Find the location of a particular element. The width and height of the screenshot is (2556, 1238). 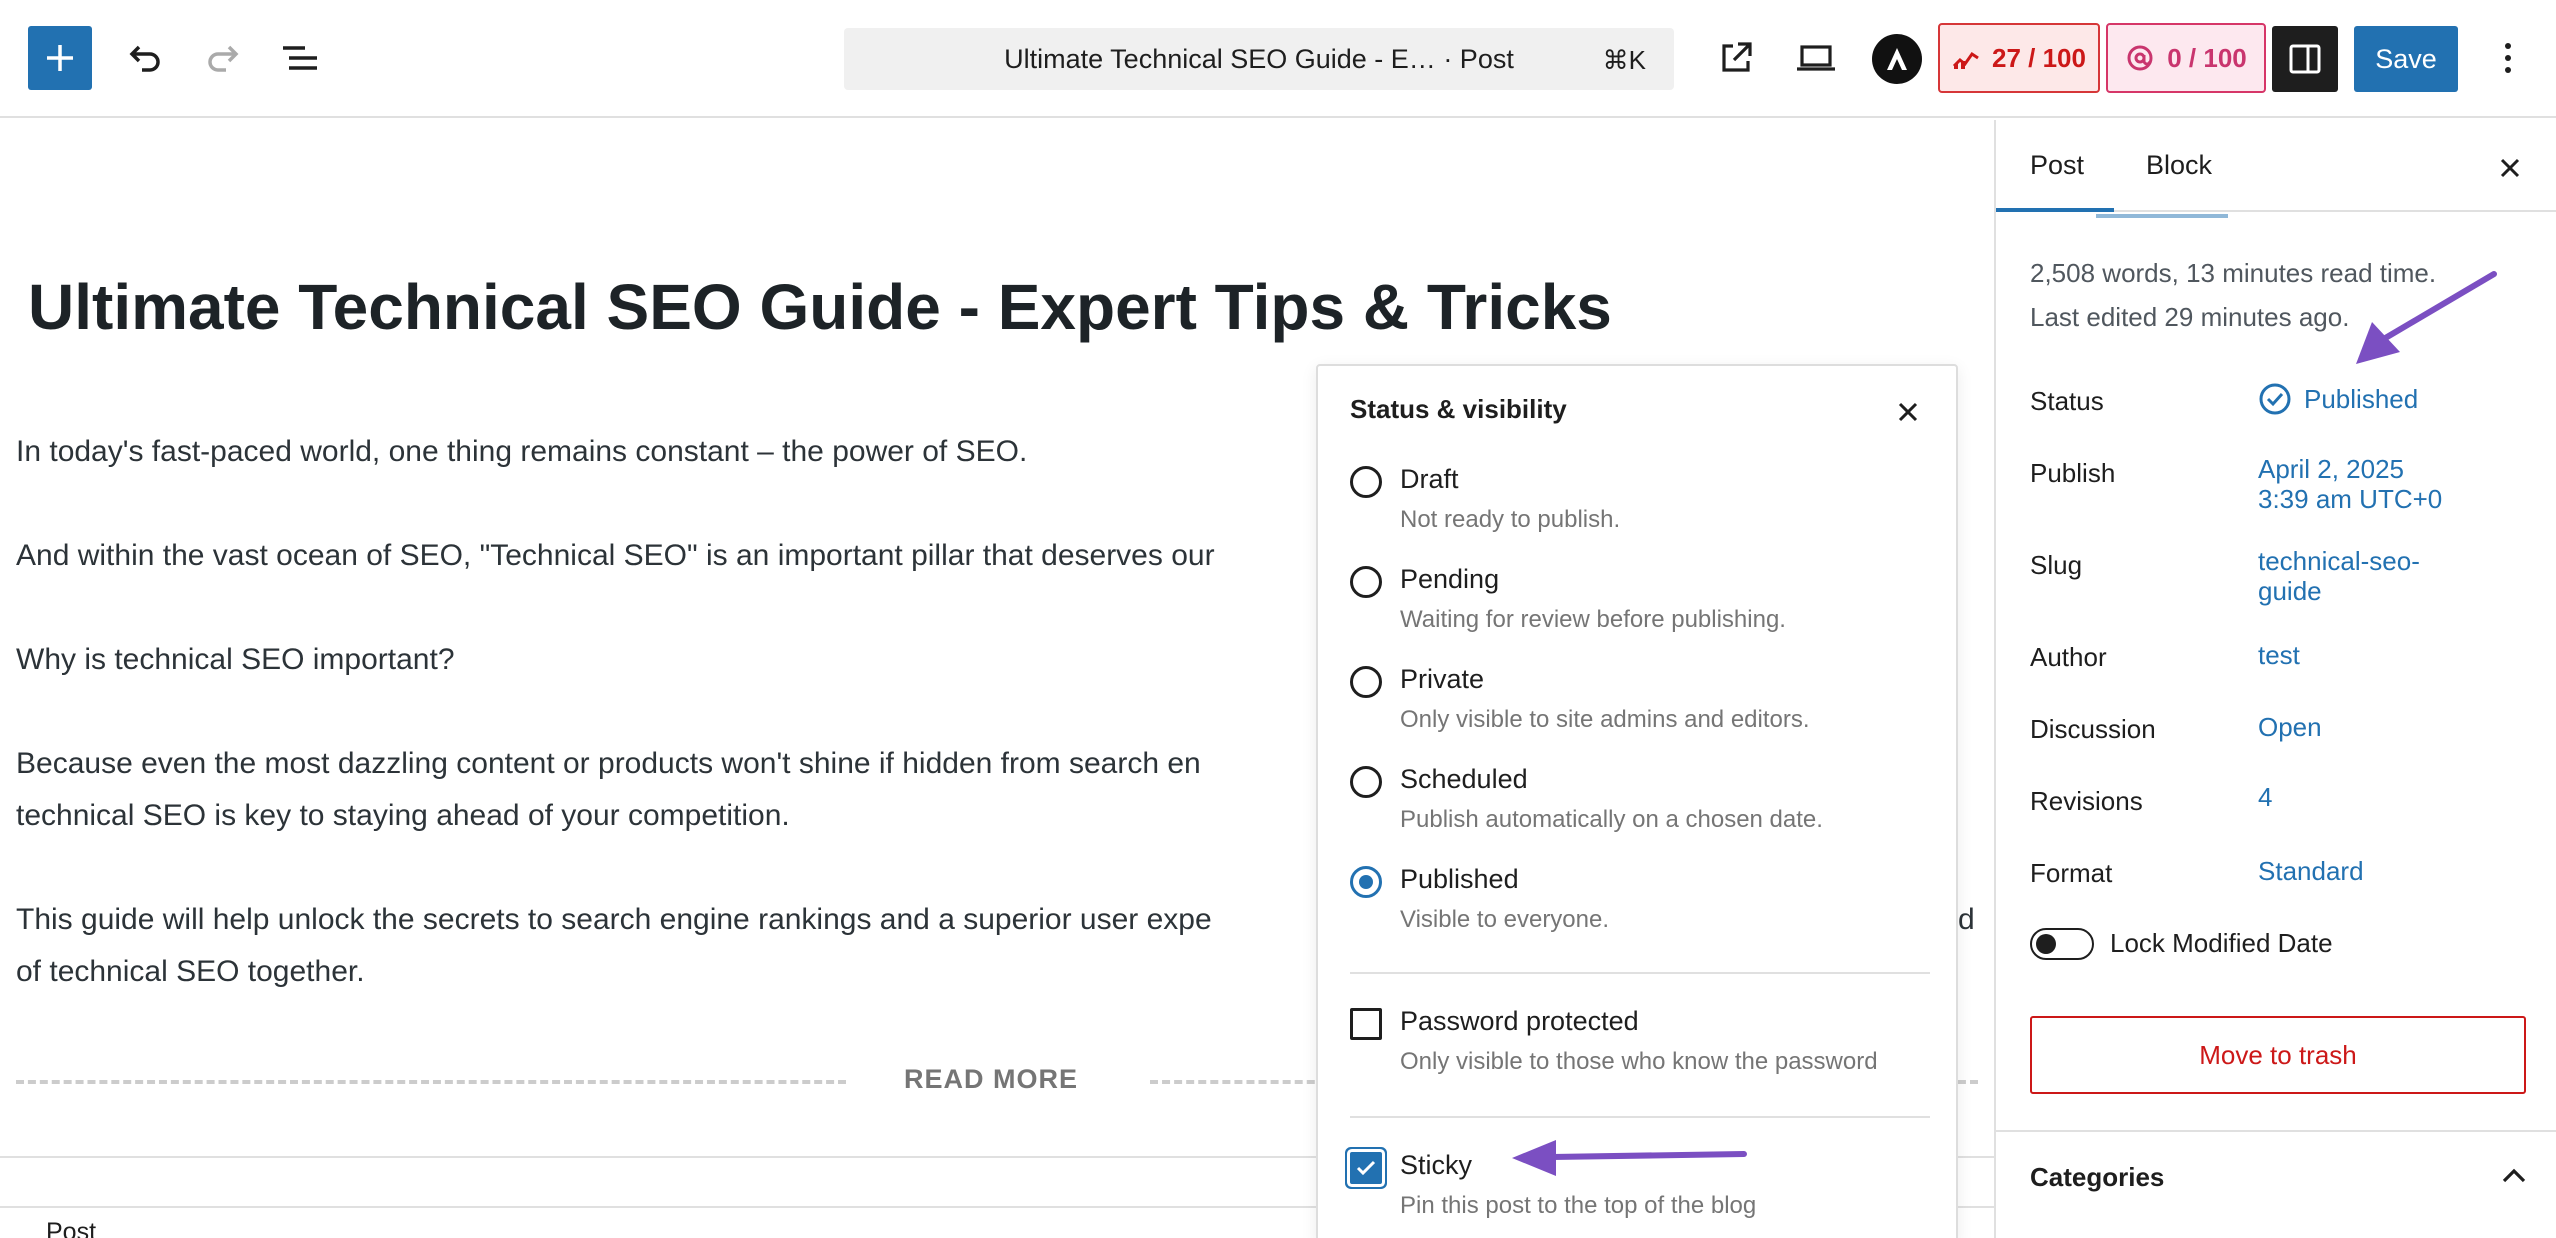

slug-value-button: technical-seo- guide is located at coordinates (2339, 576).